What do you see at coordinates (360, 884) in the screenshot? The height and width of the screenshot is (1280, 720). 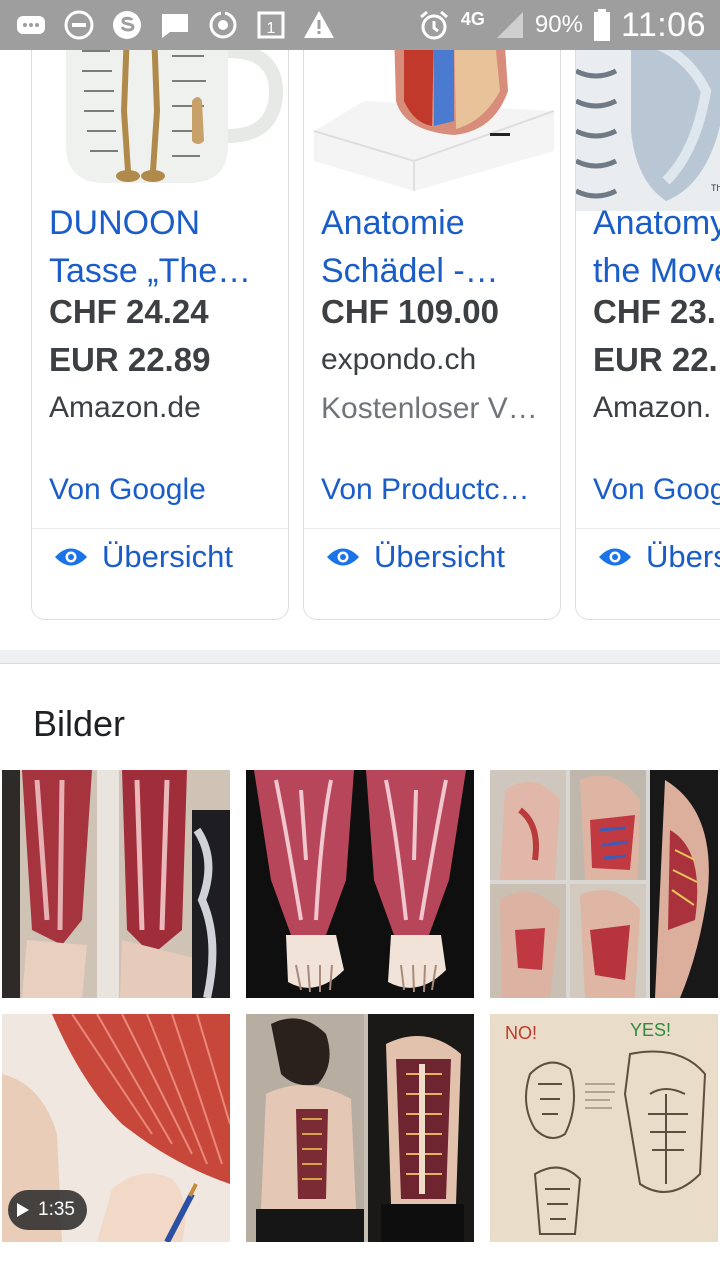 I see `image-result-legs-muscles` at bounding box center [360, 884].